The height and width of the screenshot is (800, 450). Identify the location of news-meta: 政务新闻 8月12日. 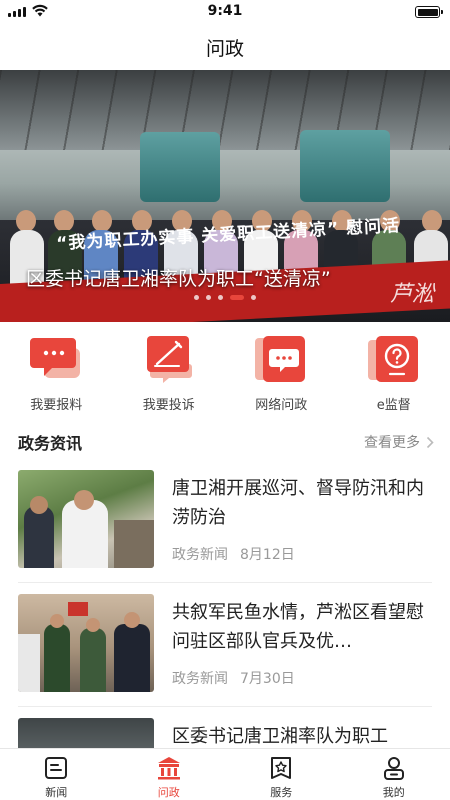
(233, 554).